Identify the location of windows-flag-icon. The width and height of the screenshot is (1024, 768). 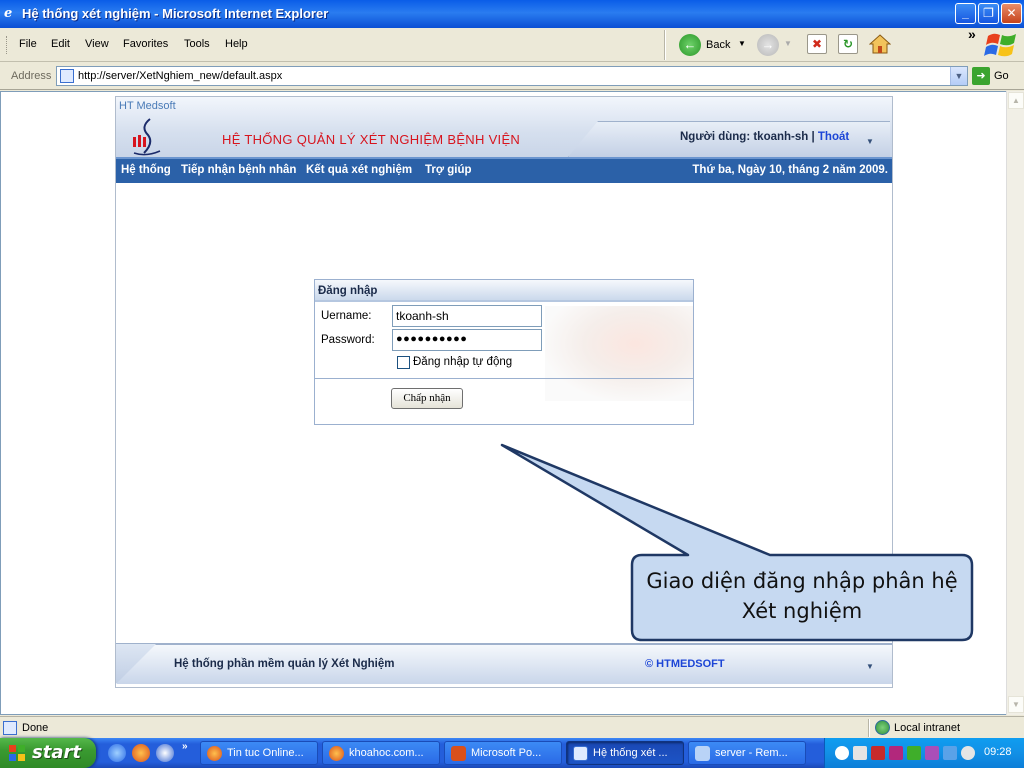
(17, 753).